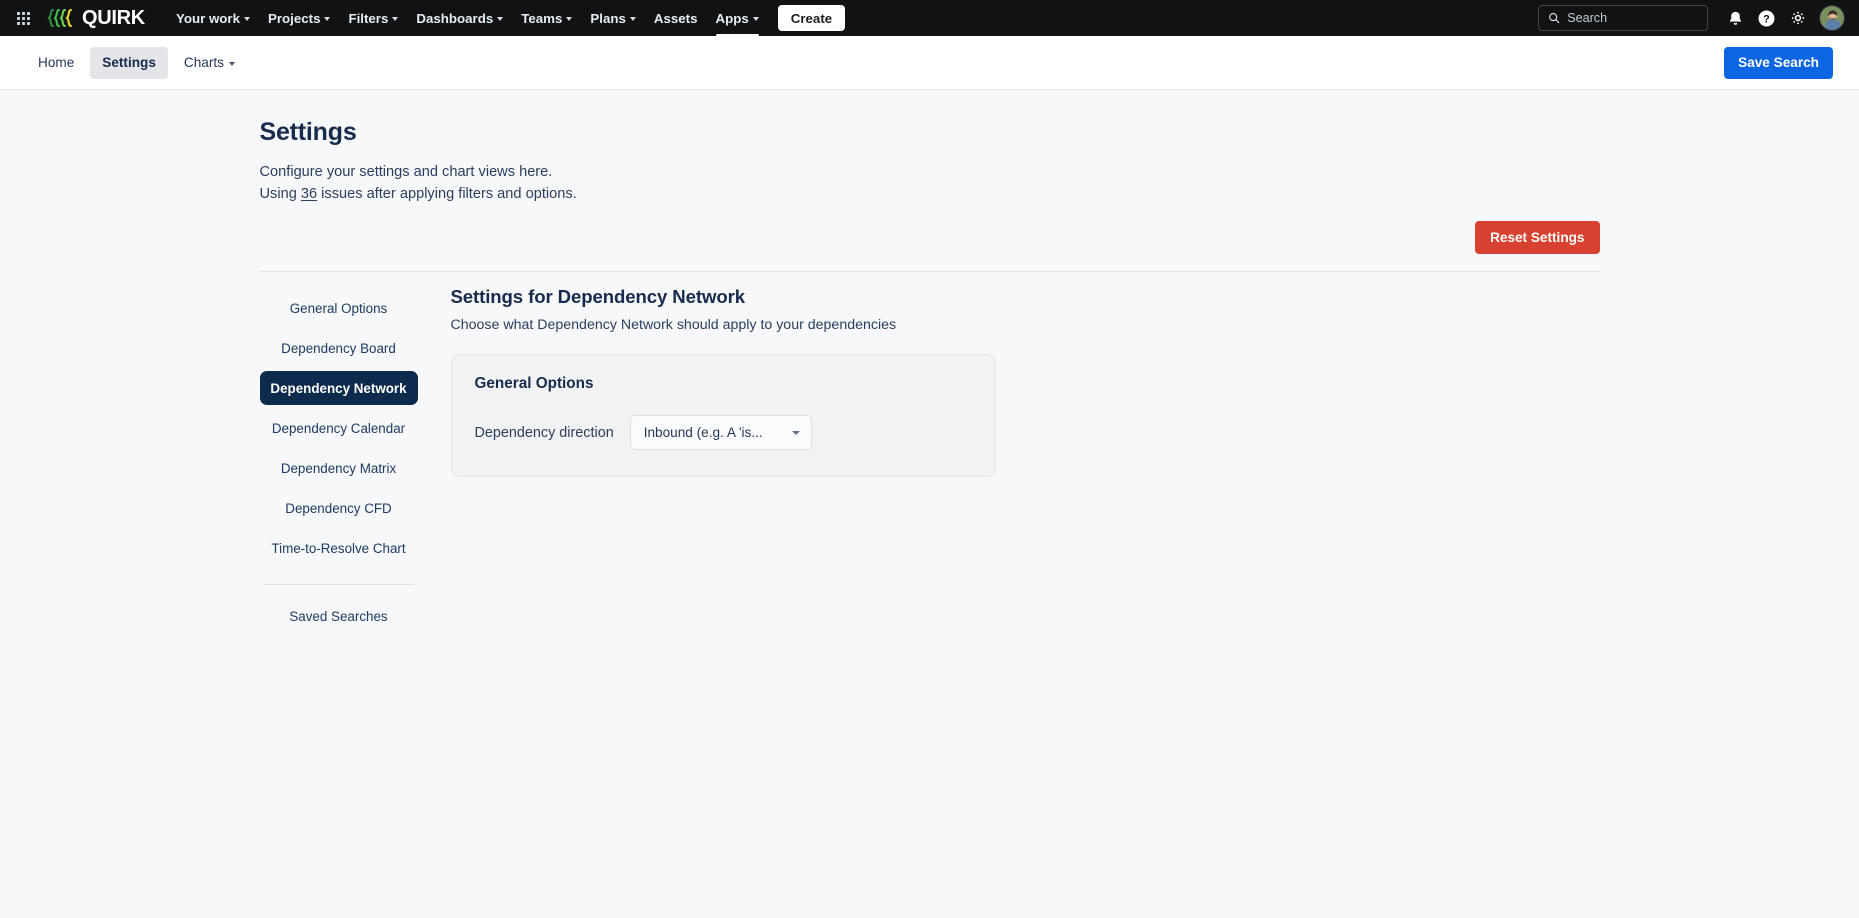 This screenshot has height=918, width=1859. I want to click on reset-settings-row: Reset Settings, so click(930, 238).